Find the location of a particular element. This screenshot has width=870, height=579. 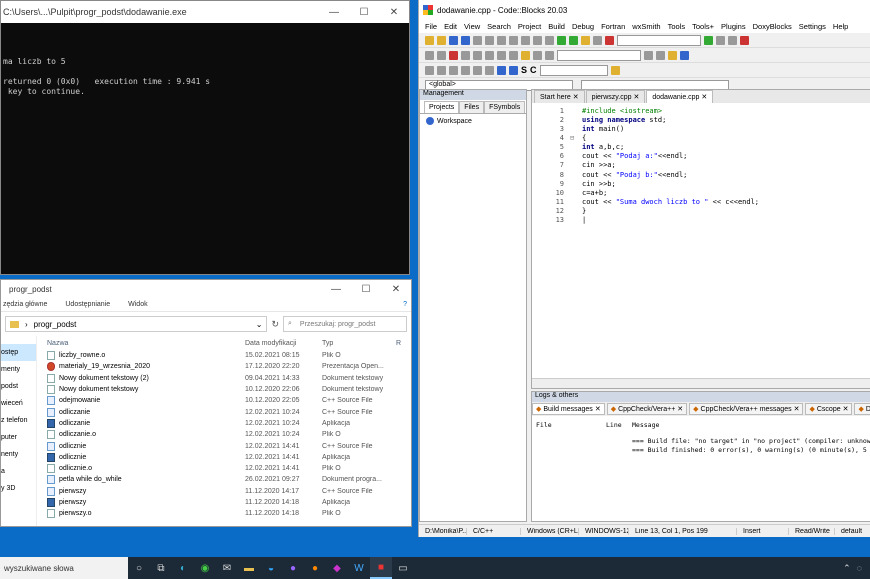

tab-start-here: Start here ✕ is located at coordinates (559, 96).